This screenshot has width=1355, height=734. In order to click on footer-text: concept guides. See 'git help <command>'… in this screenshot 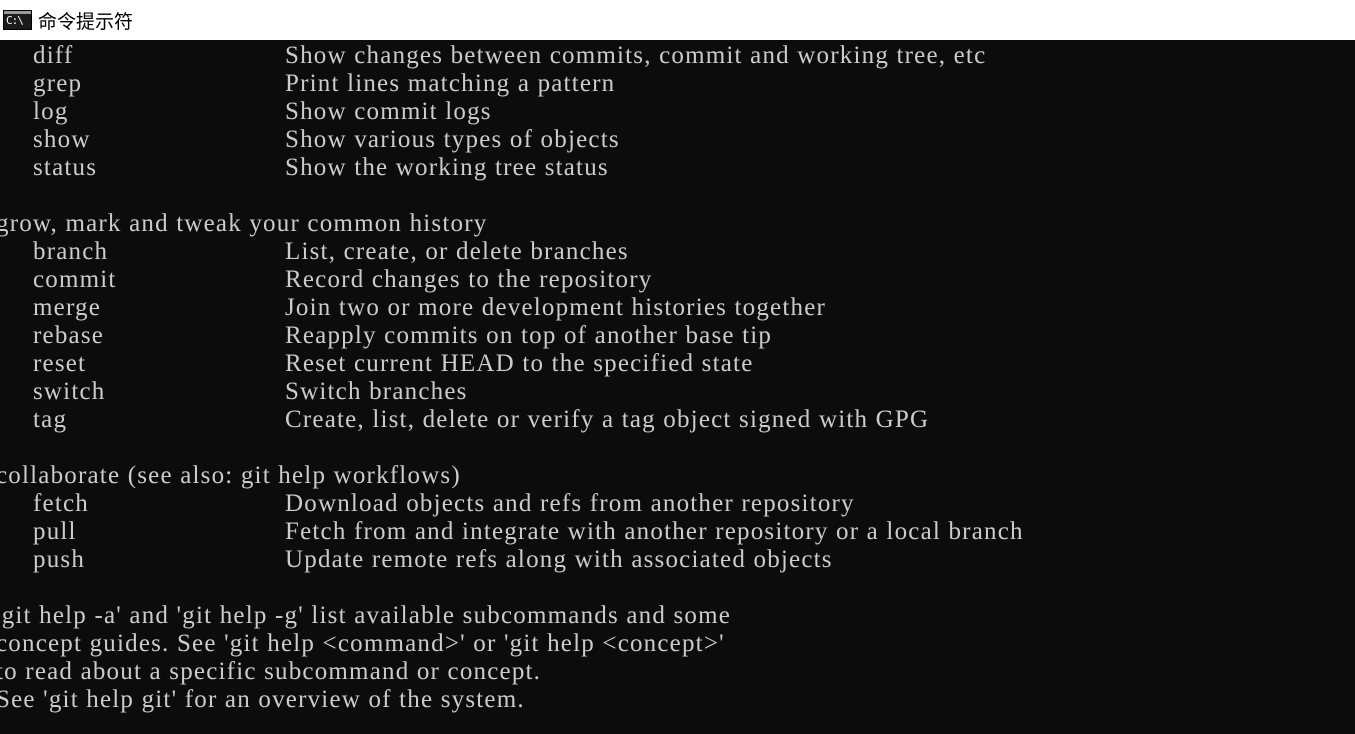, I will do `click(362, 643)`.